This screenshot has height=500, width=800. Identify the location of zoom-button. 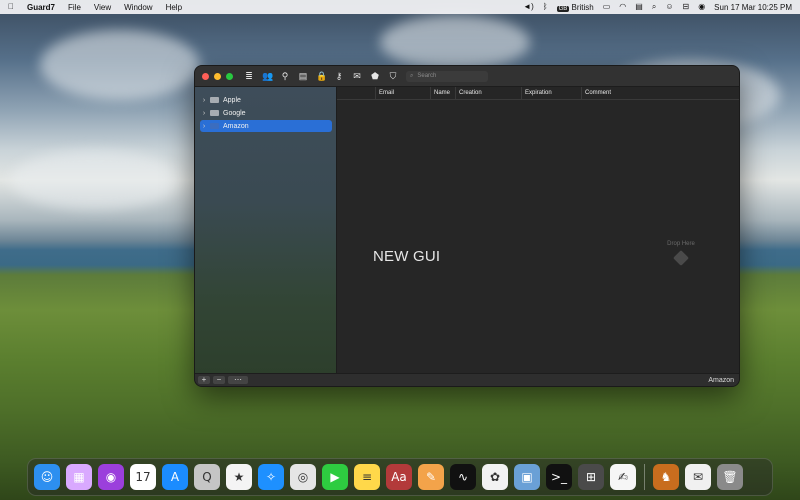
(229, 76).